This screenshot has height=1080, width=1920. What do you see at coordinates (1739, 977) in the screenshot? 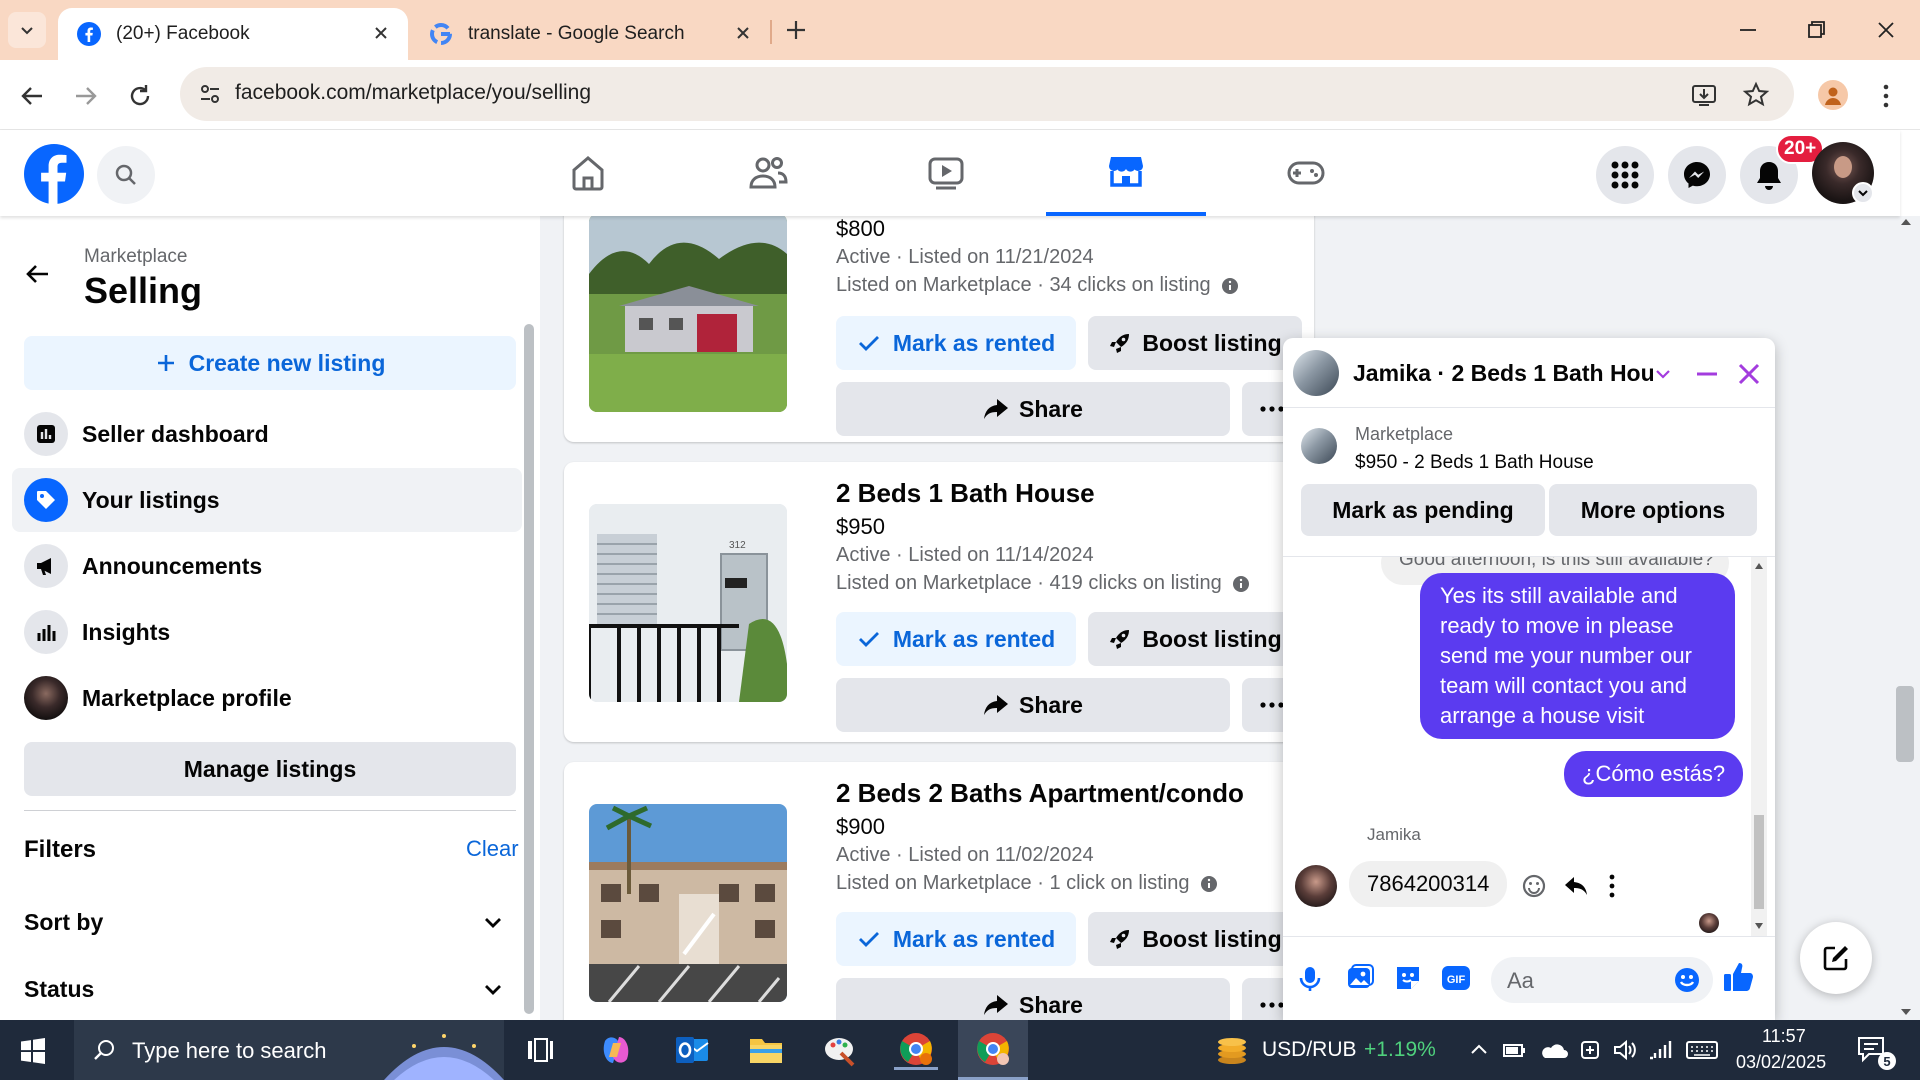
I see `thumbs-up-icon` at bounding box center [1739, 977].